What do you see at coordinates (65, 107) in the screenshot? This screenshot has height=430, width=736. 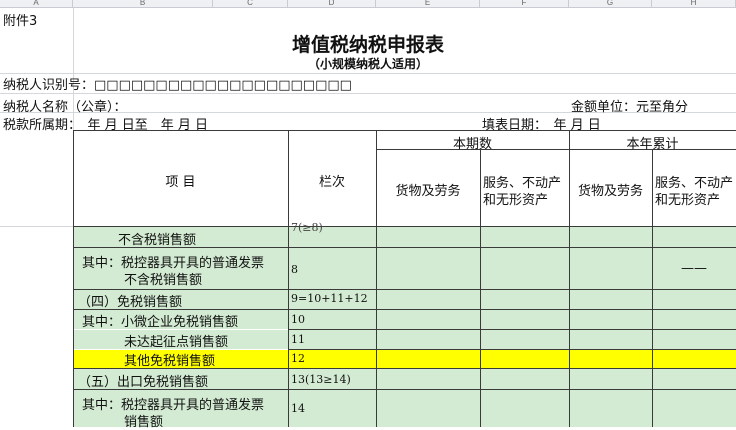 I see `taxpayer-name-label: 纳税人名称（公章）：` at bounding box center [65, 107].